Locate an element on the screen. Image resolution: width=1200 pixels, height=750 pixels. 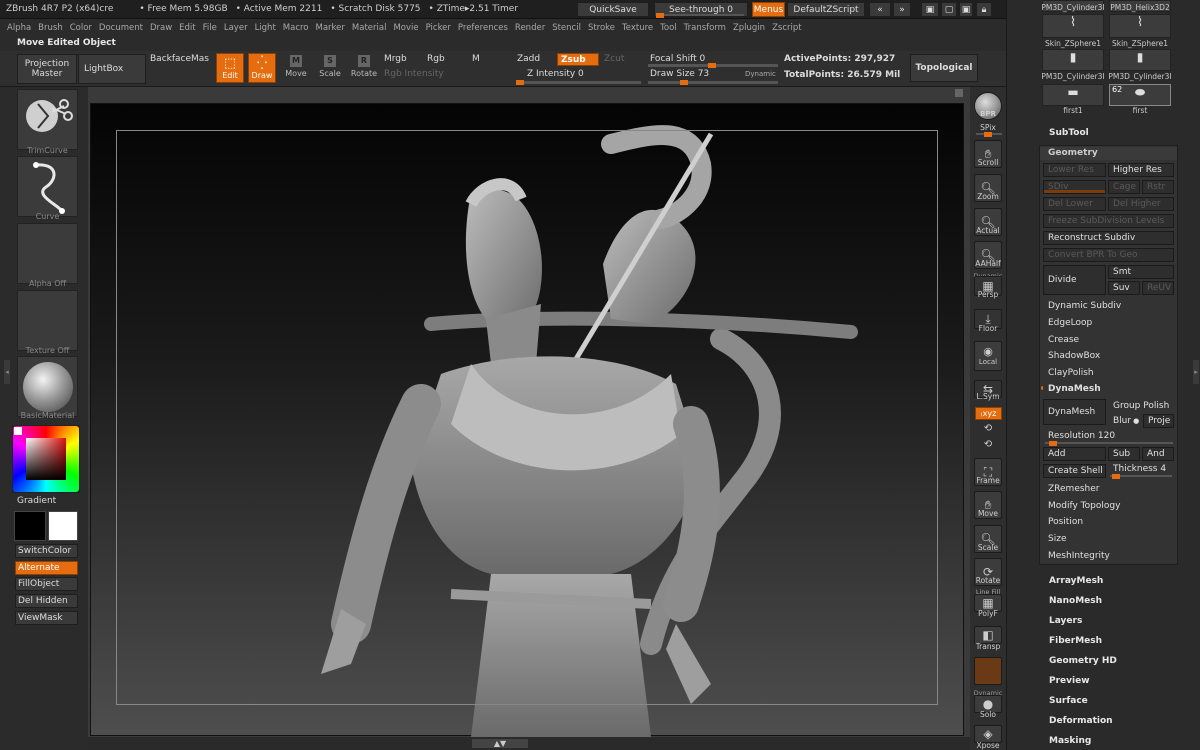
convert-bpr-button: Convert BPR To Geo is located at coordinates (1108, 255).